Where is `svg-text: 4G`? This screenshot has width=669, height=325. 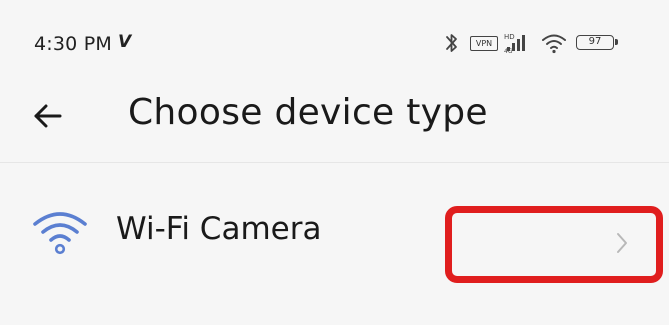 svg-text: 4G is located at coordinates (508, 51).